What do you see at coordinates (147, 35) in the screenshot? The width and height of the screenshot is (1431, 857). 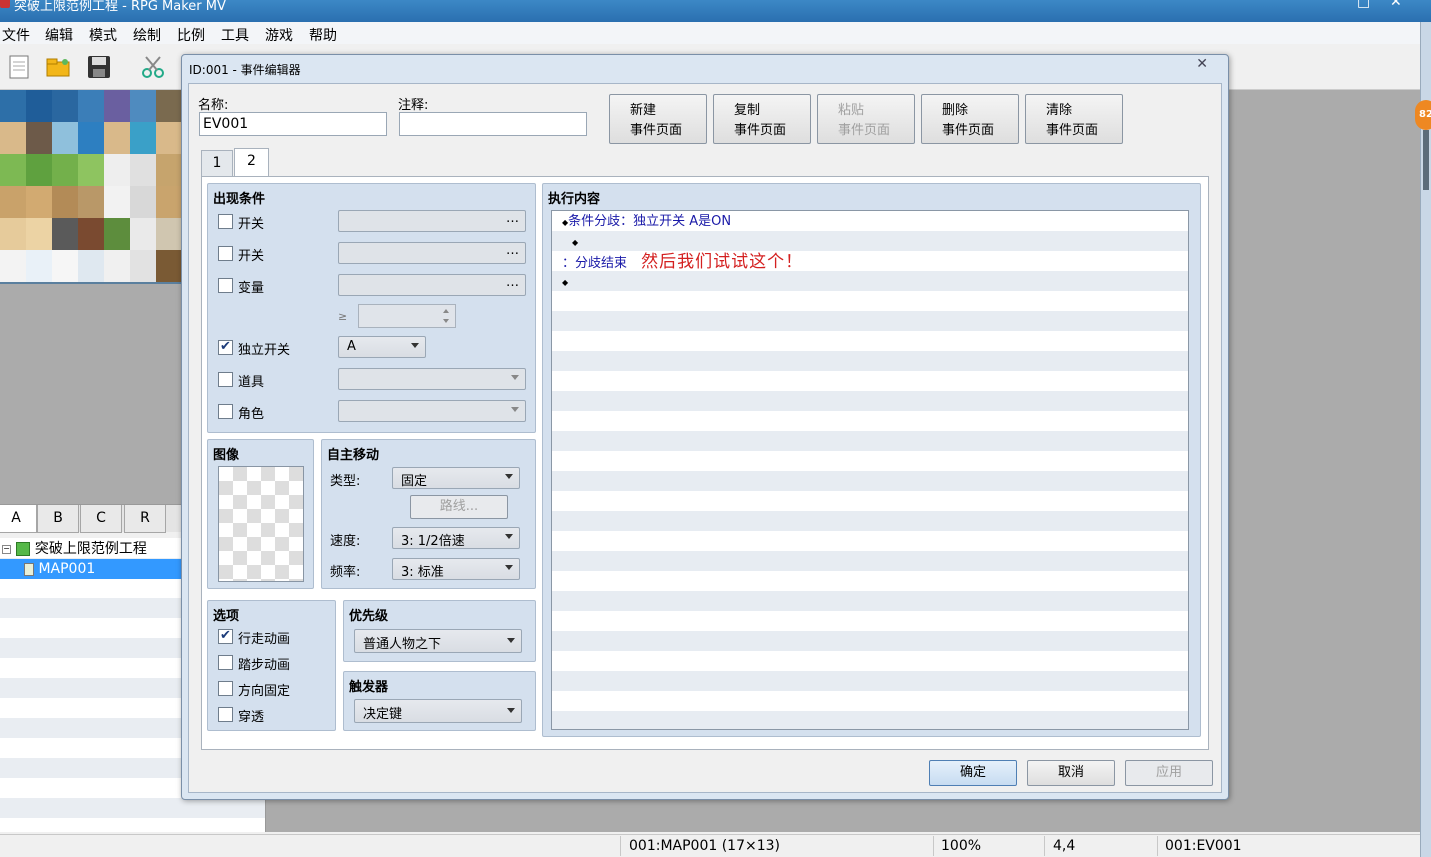 I see `menu-draw: 绘制` at bounding box center [147, 35].